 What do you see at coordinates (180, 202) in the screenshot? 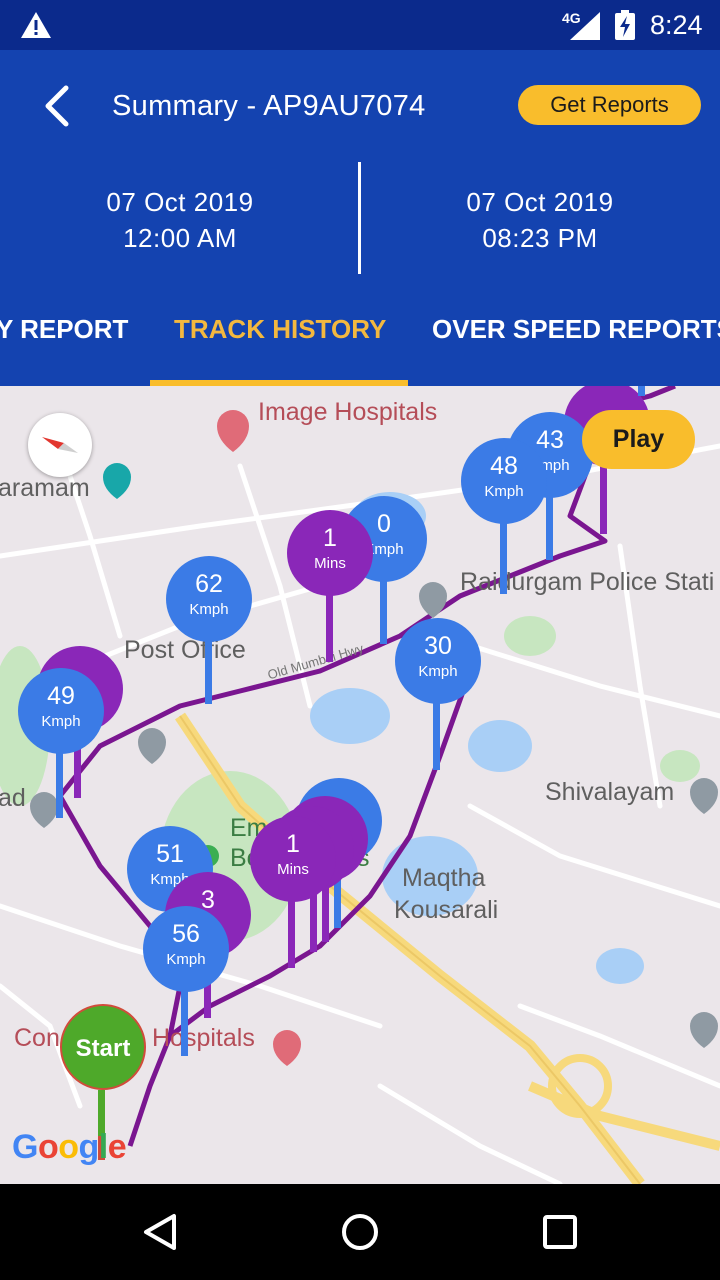
I see `from-date: 07 Oct 2019` at bounding box center [180, 202].